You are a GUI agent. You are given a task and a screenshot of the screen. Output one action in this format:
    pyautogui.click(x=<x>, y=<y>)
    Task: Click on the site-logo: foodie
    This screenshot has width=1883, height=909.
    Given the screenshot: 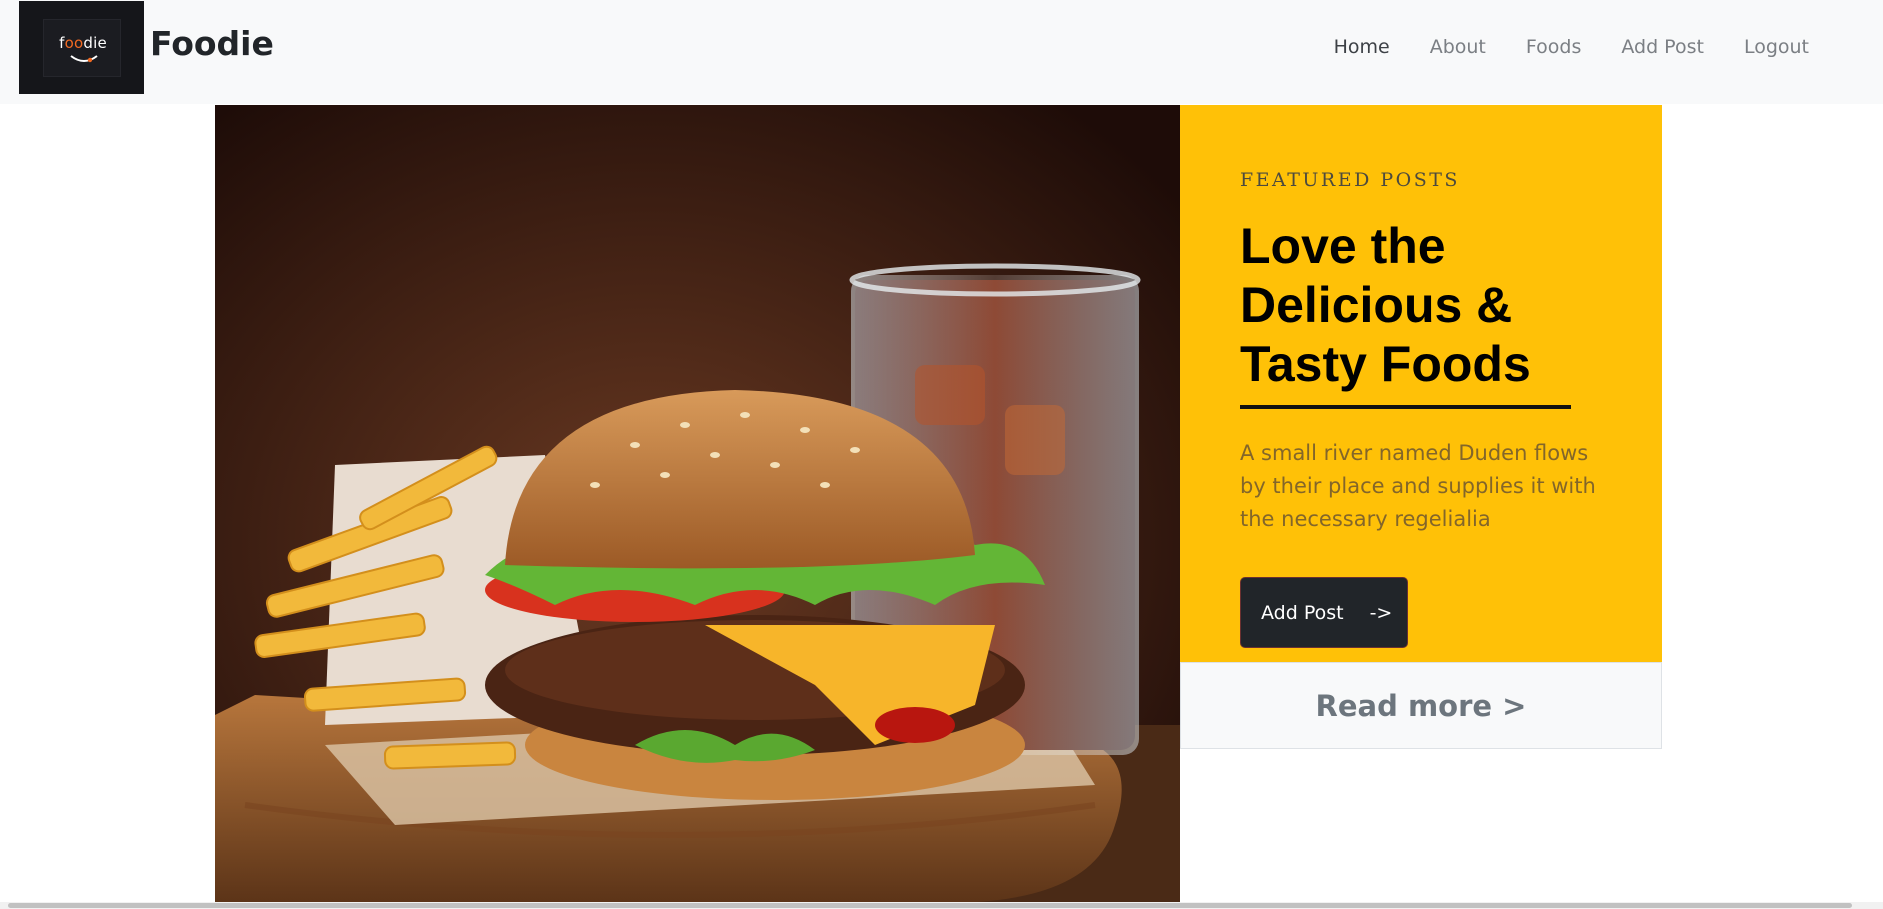 What is the action you would take?
    pyautogui.click(x=81, y=47)
    